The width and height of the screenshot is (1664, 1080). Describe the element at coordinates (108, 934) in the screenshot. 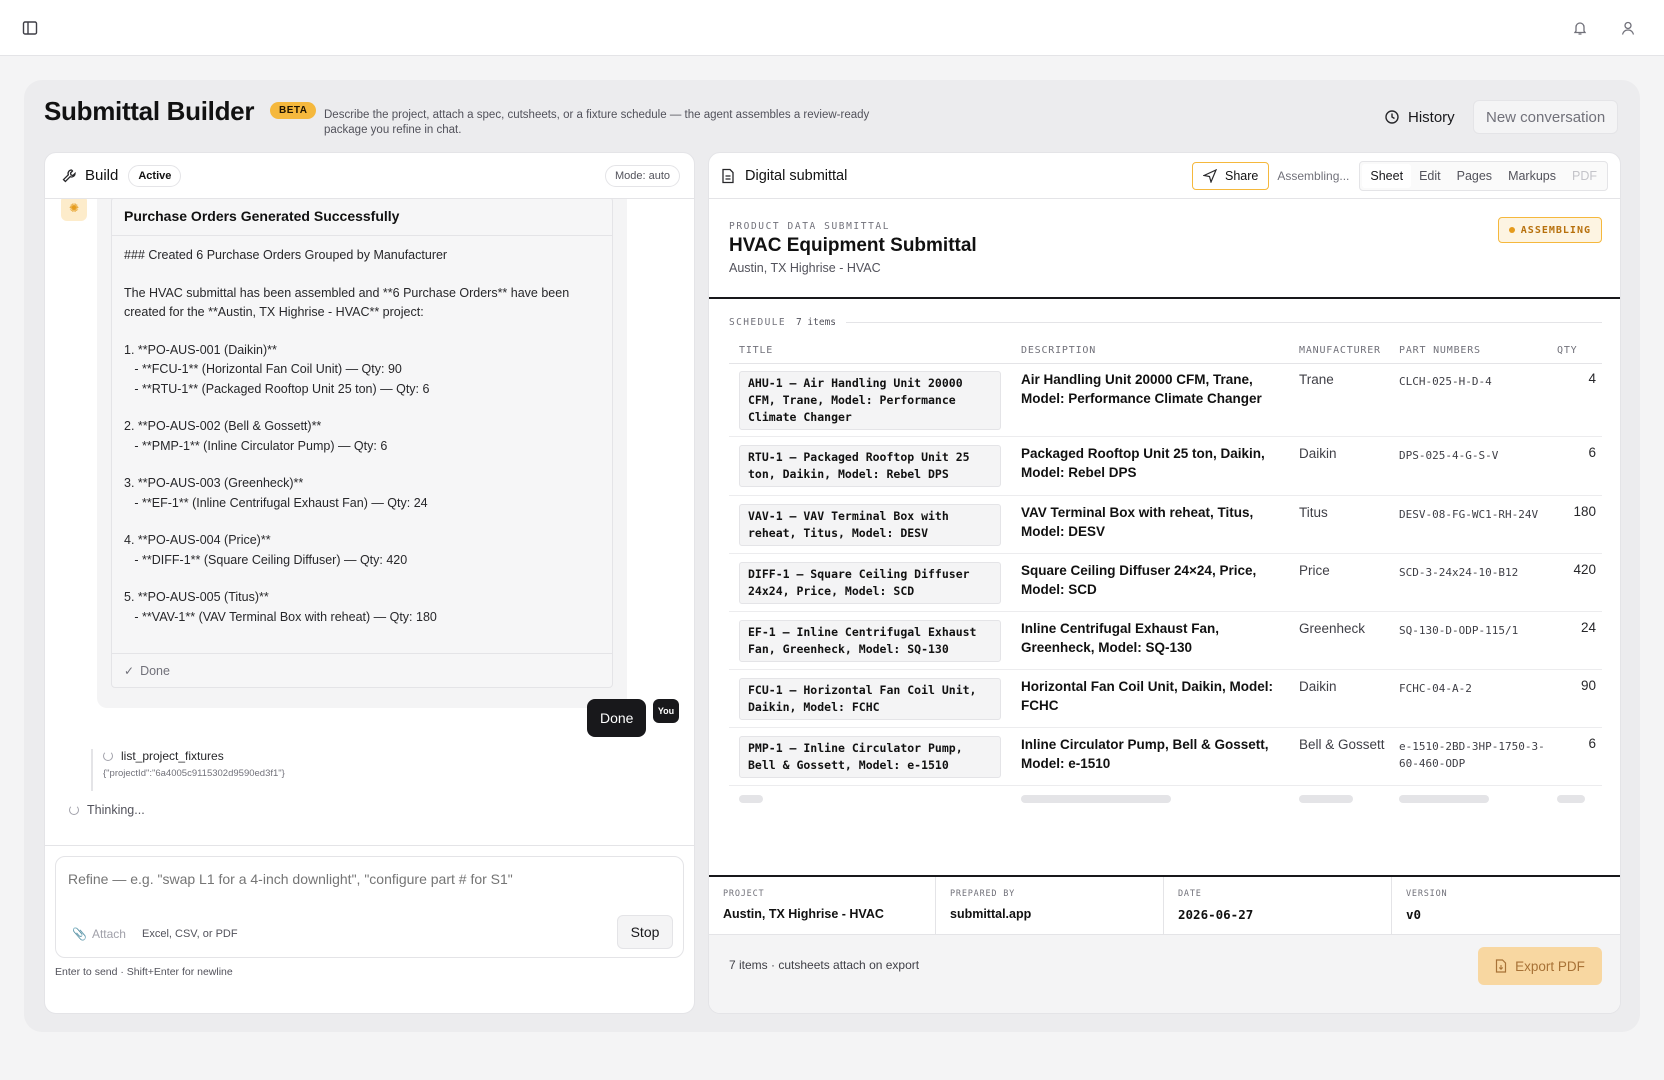

I see `attach-label: Attach` at that location.